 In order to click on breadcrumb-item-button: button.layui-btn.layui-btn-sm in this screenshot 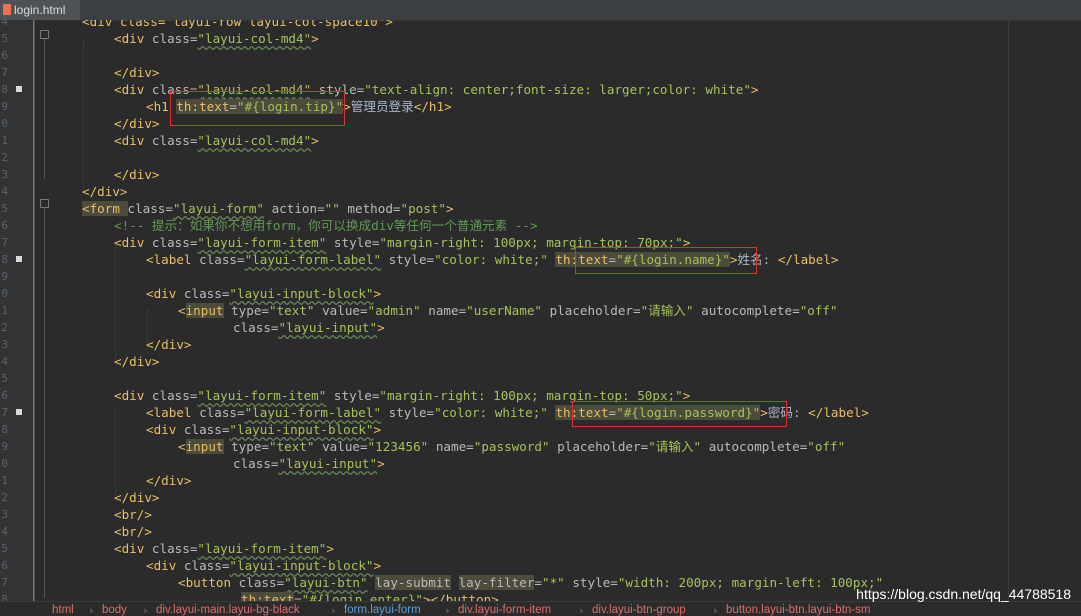, I will do `click(798, 609)`.